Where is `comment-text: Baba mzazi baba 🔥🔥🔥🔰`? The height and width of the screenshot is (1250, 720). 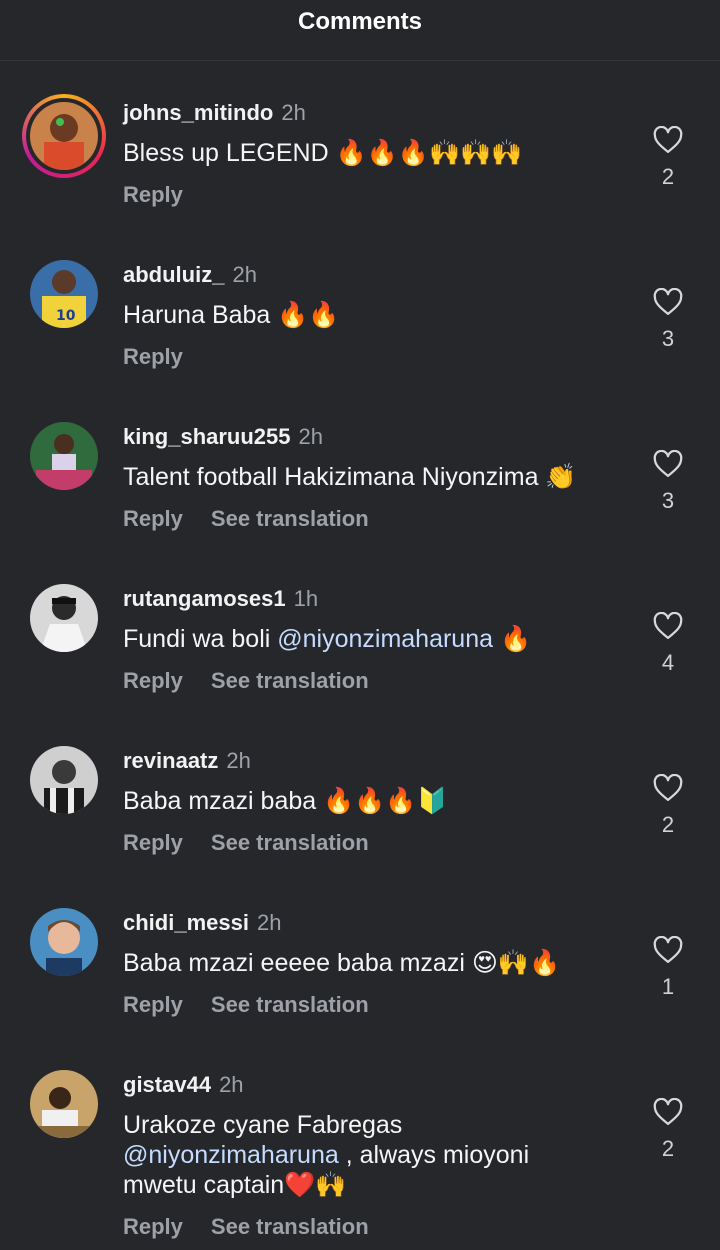 comment-text: Baba mzazi baba 🔥🔥🔥🔰 is located at coordinates (285, 801).